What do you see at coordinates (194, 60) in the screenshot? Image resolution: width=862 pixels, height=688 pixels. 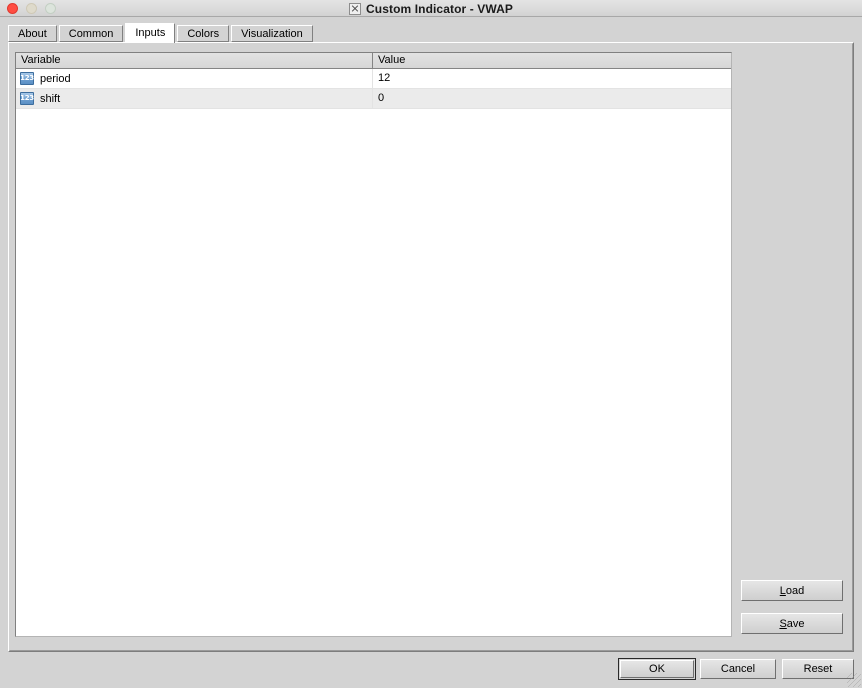 I see `column-header-variable: Variable` at bounding box center [194, 60].